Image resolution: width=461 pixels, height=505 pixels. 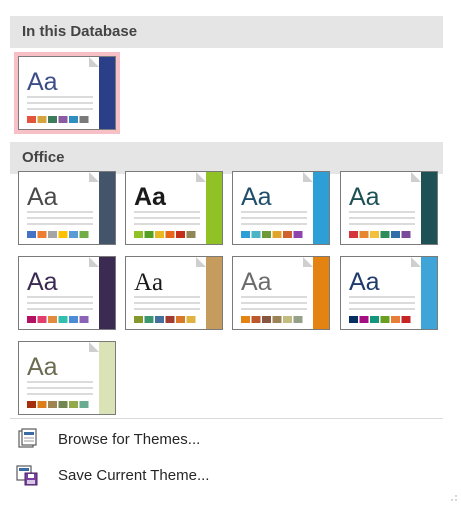 I want to click on section-header-office: Office, so click(x=226, y=158).